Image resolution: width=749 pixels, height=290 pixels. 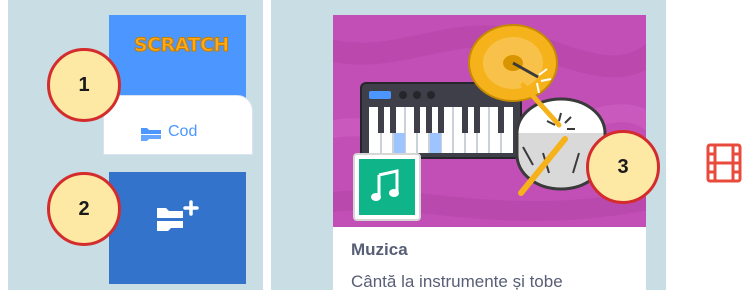 What do you see at coordinates (623, 167) in the screenshot?
I see `step-marker-3: 3` at bounding box center [623, 167].